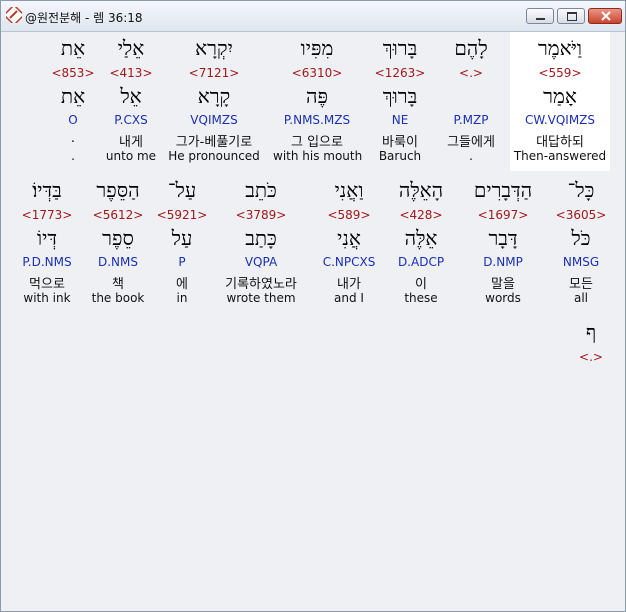 The width and height of the screenshot is (626, 612). I want to click on word-cell: כָּל־ <3605> כֹּל NMSG 모든 all, so click(581, 243).